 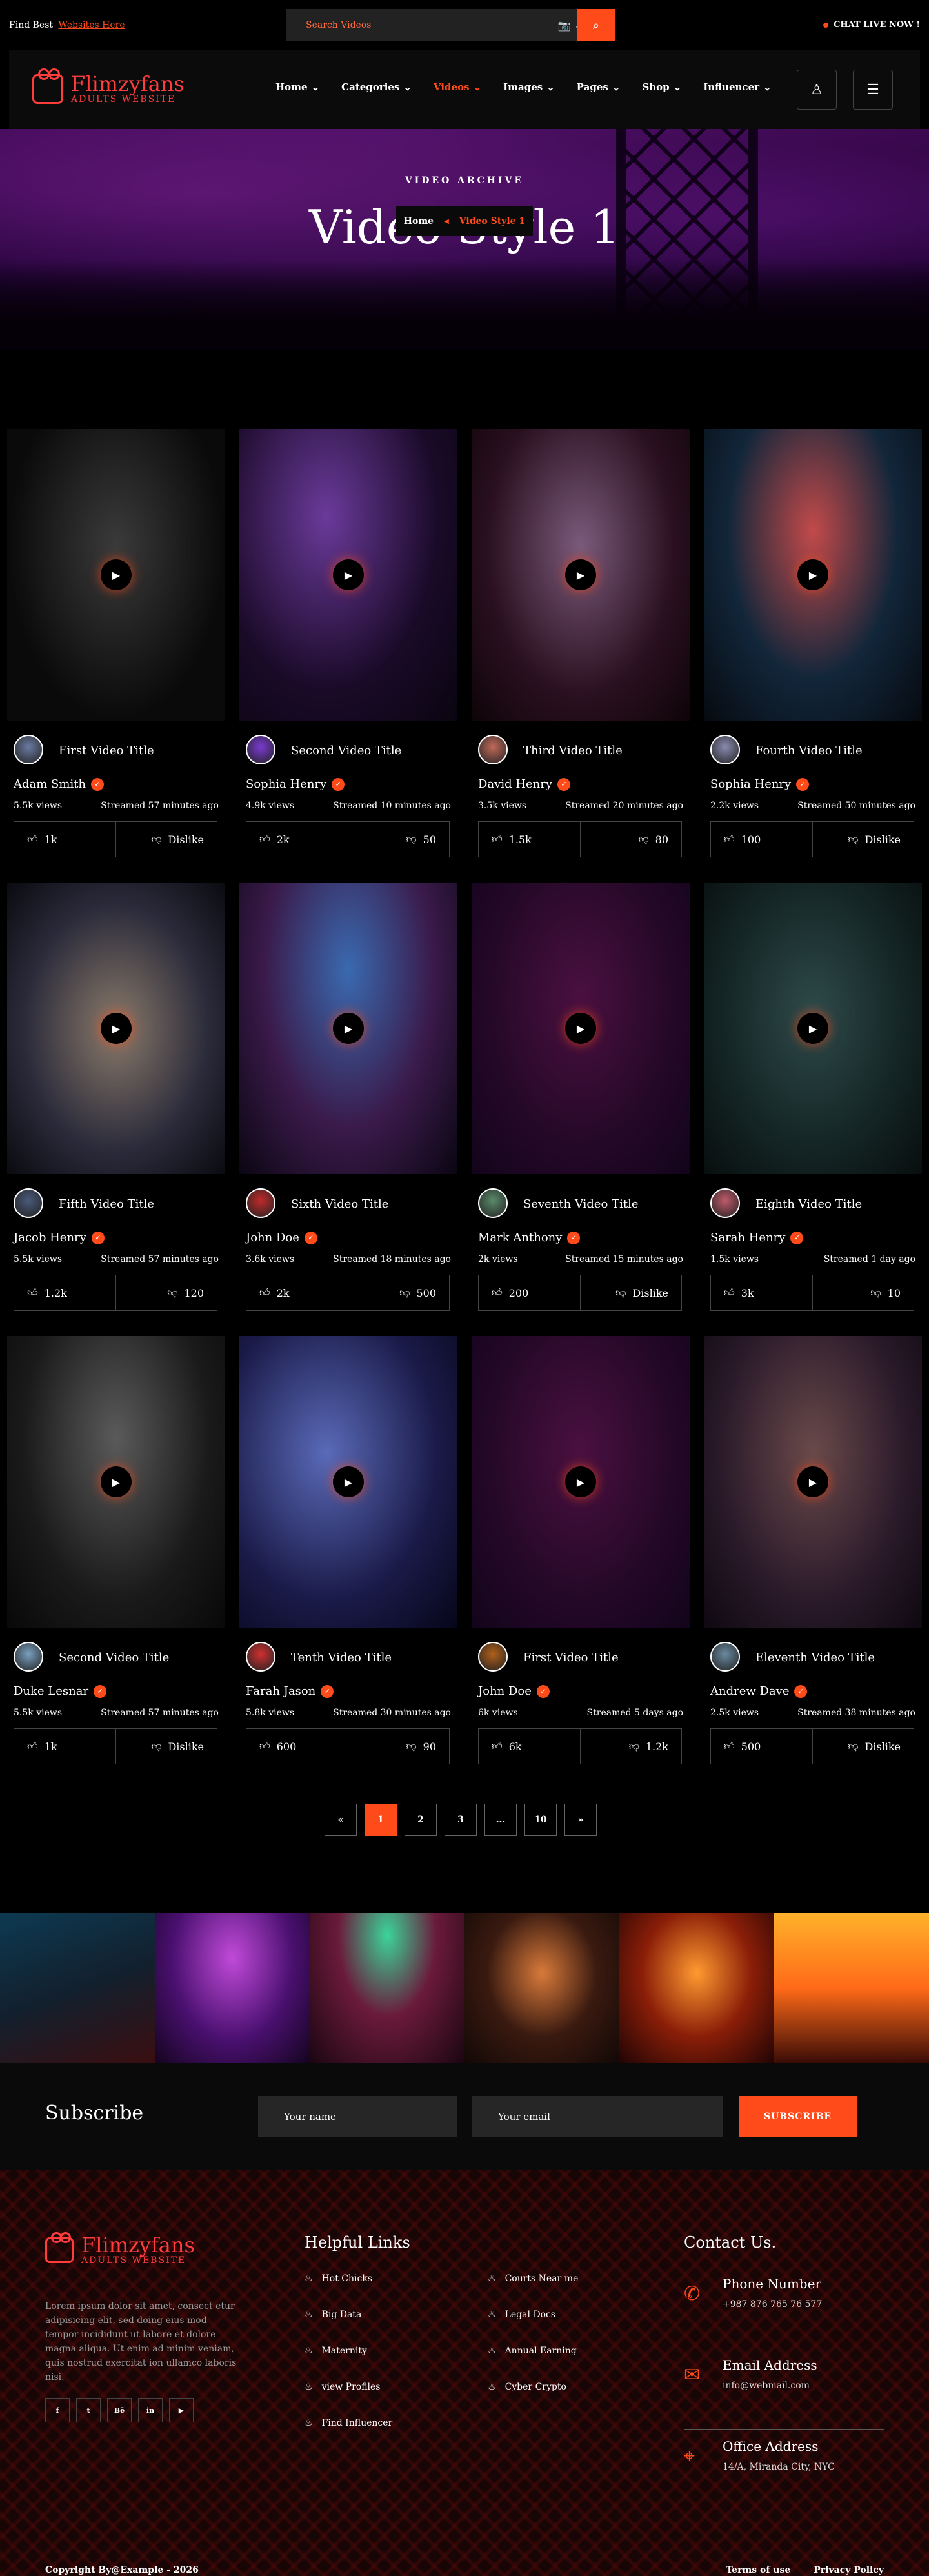 What do you see at coordinates (398, 839) in the screenshot?
I see `dislike-button: 👎︎ 50` at bounding box center [398, 839].